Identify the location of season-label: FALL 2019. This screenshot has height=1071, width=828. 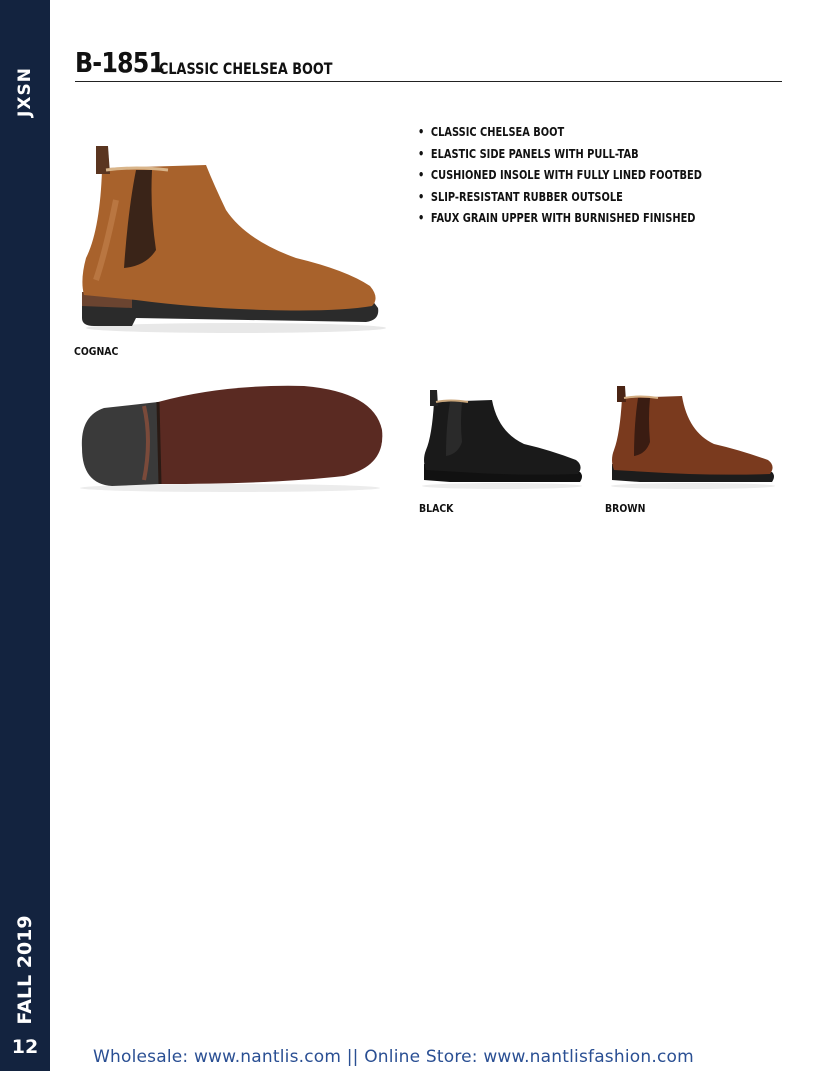
(25, 970).